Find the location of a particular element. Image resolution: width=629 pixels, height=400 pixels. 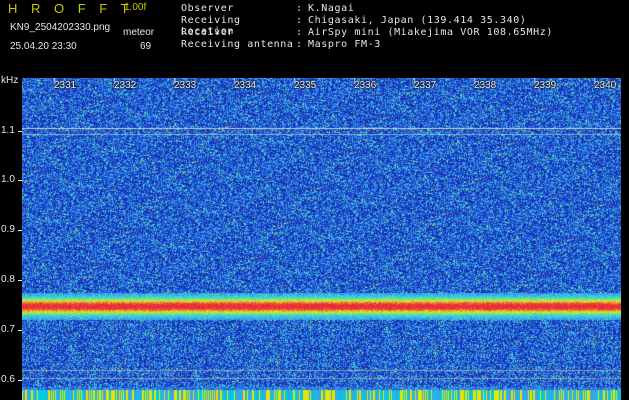

info-row-observer: Observer : K.Nagai is located at coordinates (367, 9).